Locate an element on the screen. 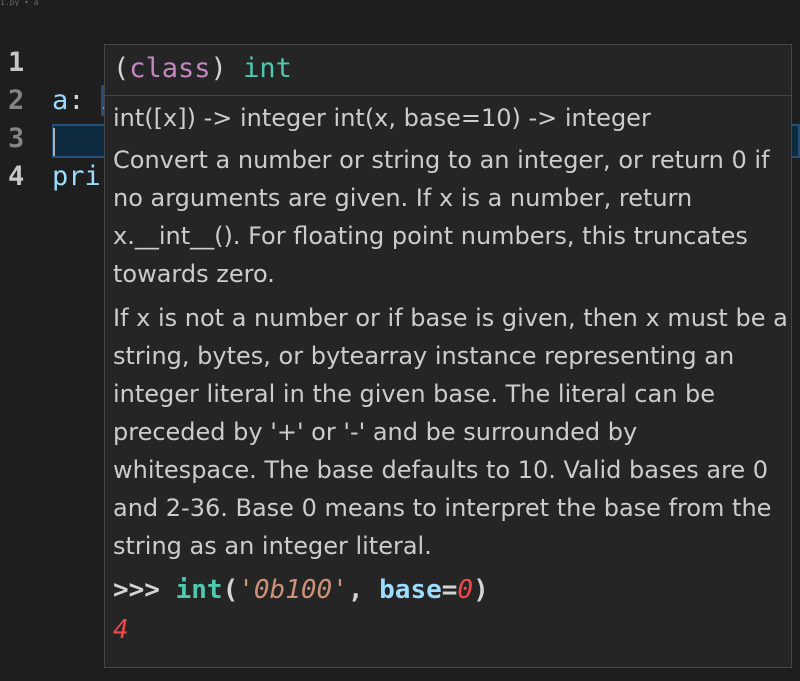 The width and height of the screenshot is (800, 681). example-paren-open: ( is located at coordinates (230, 590).